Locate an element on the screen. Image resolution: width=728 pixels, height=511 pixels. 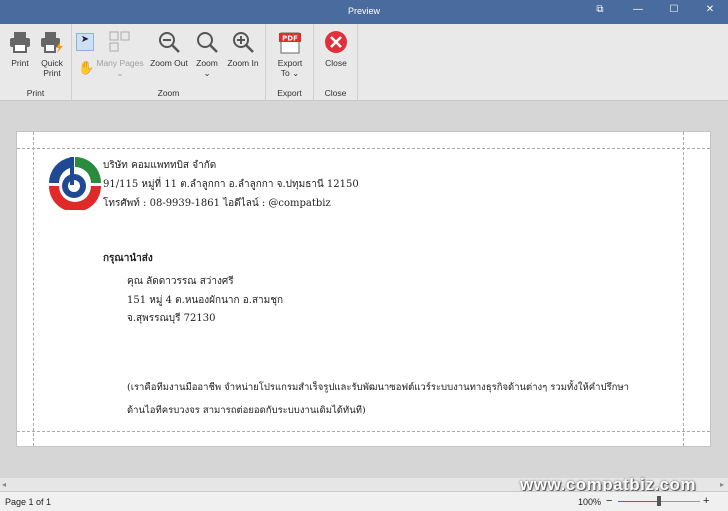
close-preview-button: Close is located at coordinates (336, 49).